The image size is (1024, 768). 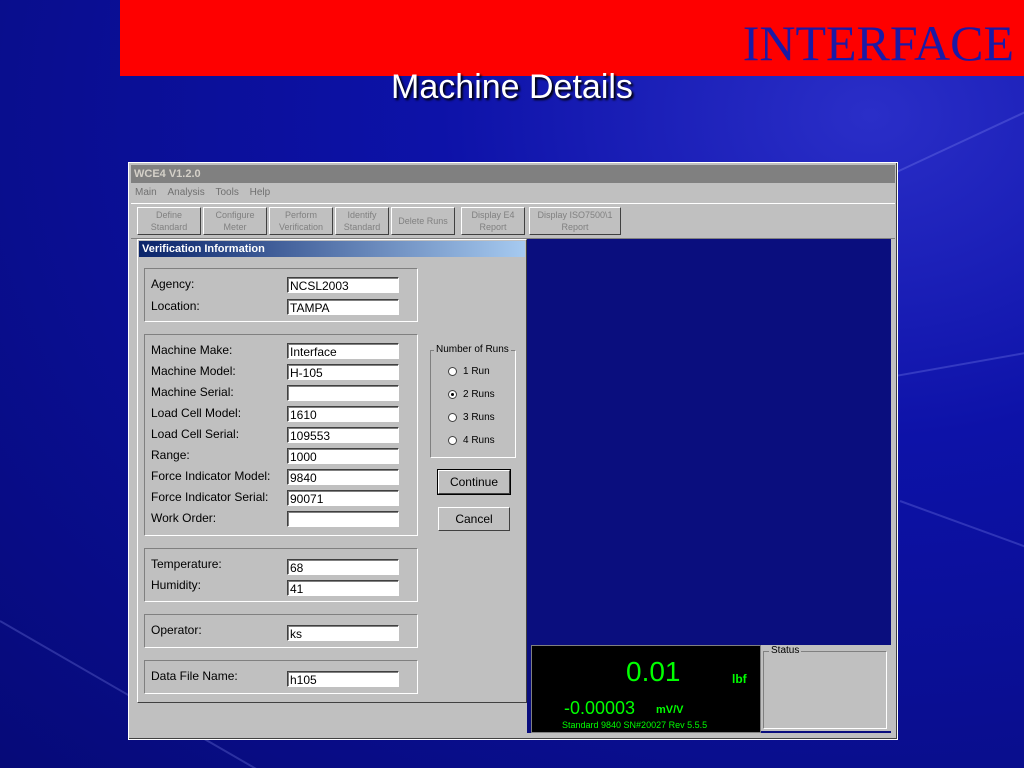 What do you see at coordinates (173, 284) in the screenshot?
I see `agency-label: Agency:` at bounding box center [173, 284].